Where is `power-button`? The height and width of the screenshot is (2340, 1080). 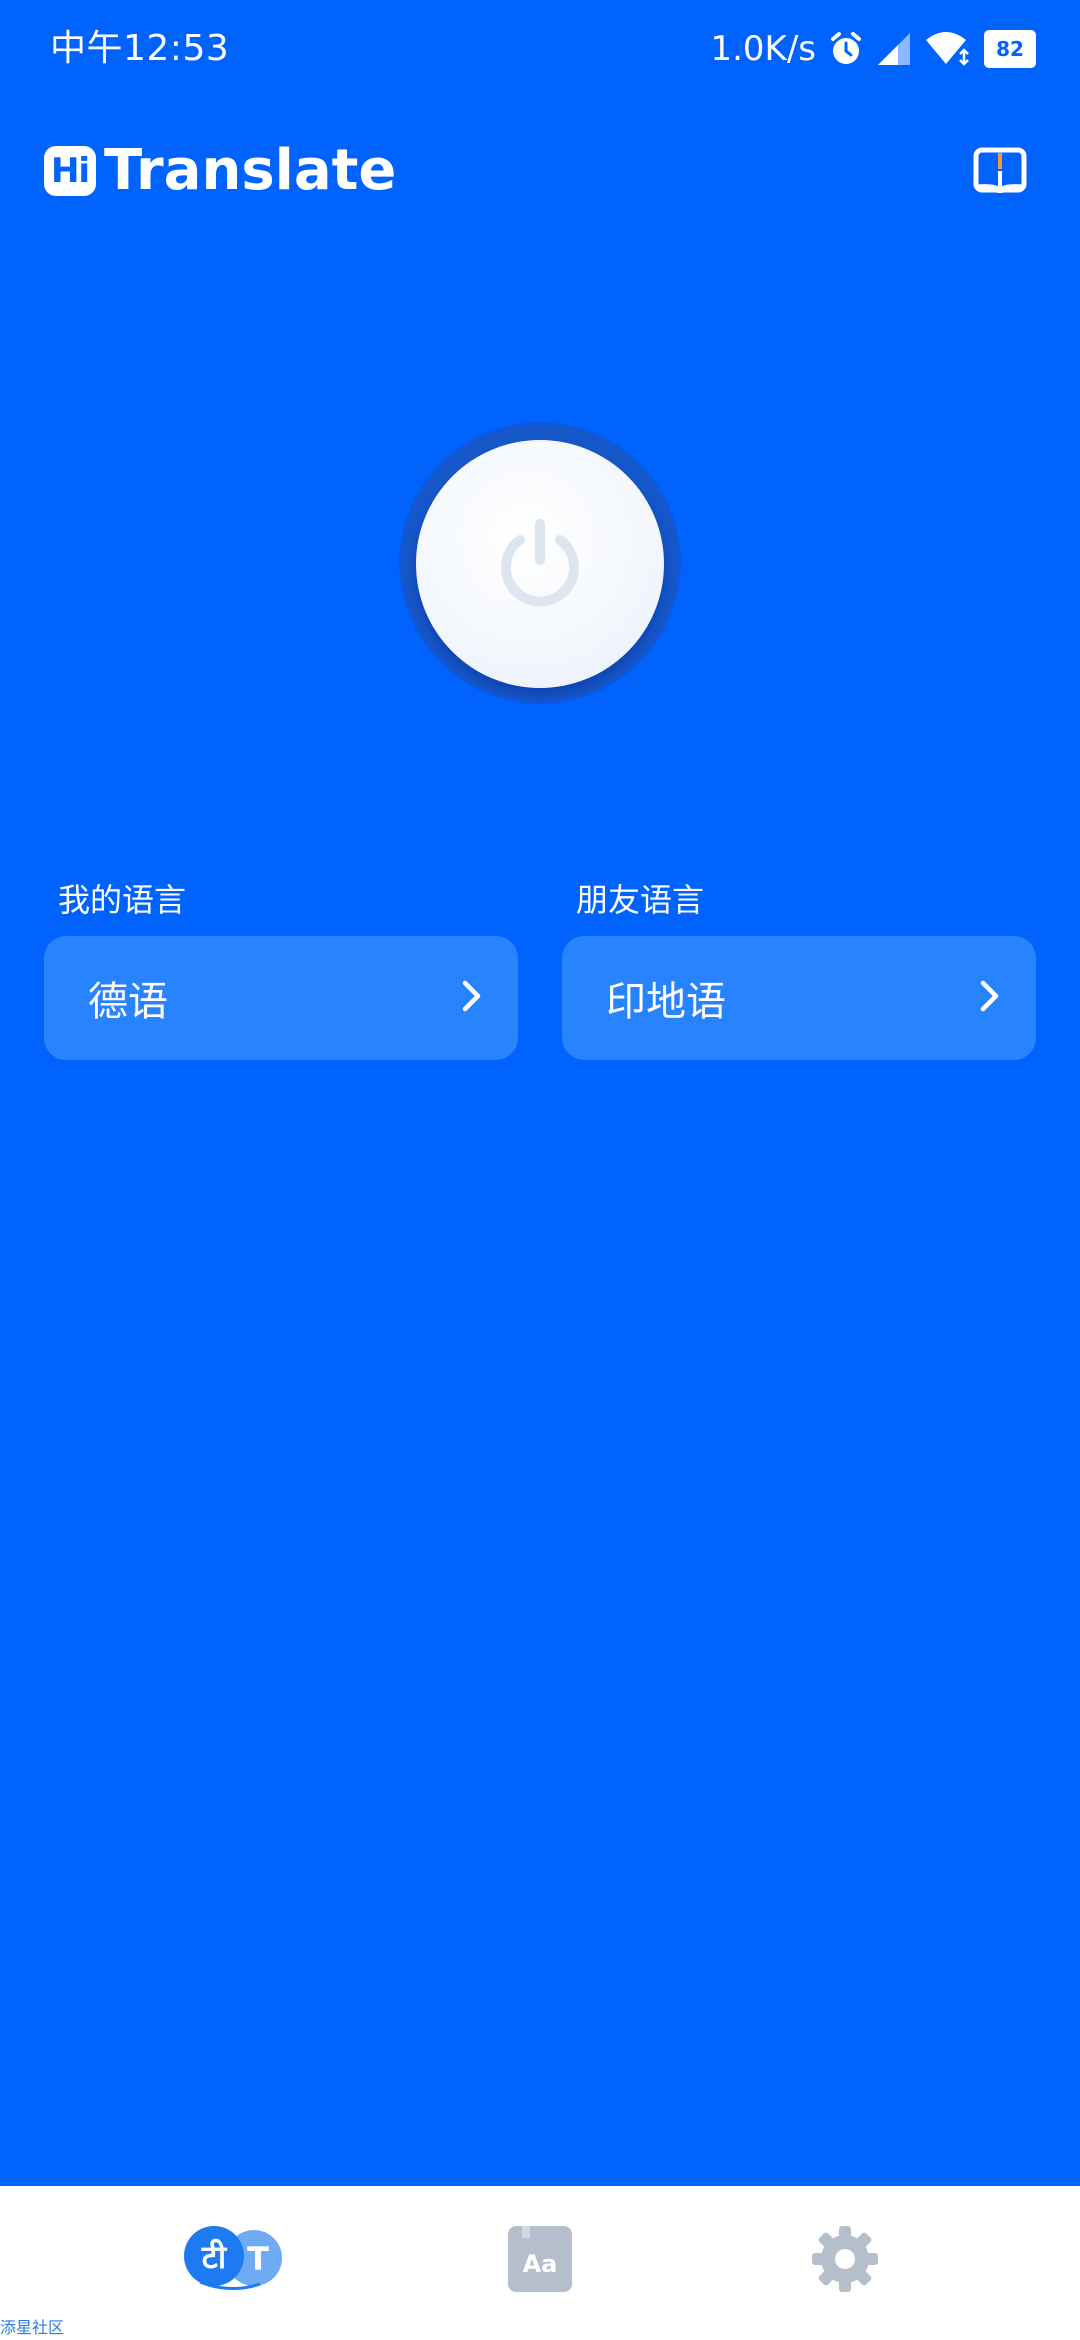
power-button is located at coordinates (540, 564).